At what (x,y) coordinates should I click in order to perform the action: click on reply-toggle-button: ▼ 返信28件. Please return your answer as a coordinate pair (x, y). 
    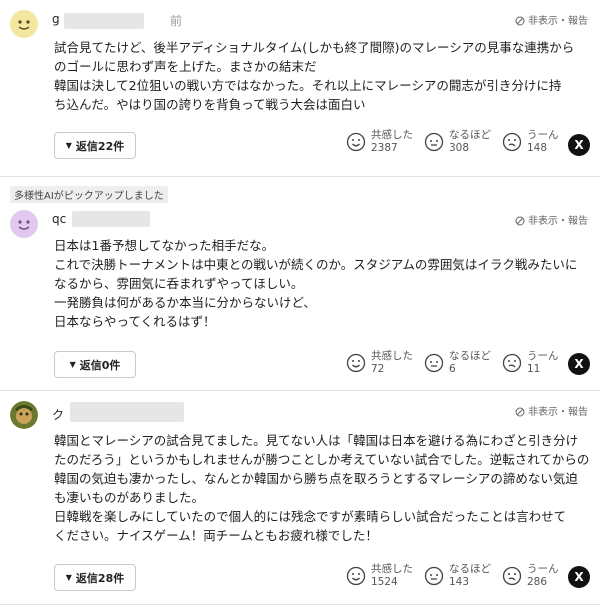
    Looking at the image, I should click on (95, 577).